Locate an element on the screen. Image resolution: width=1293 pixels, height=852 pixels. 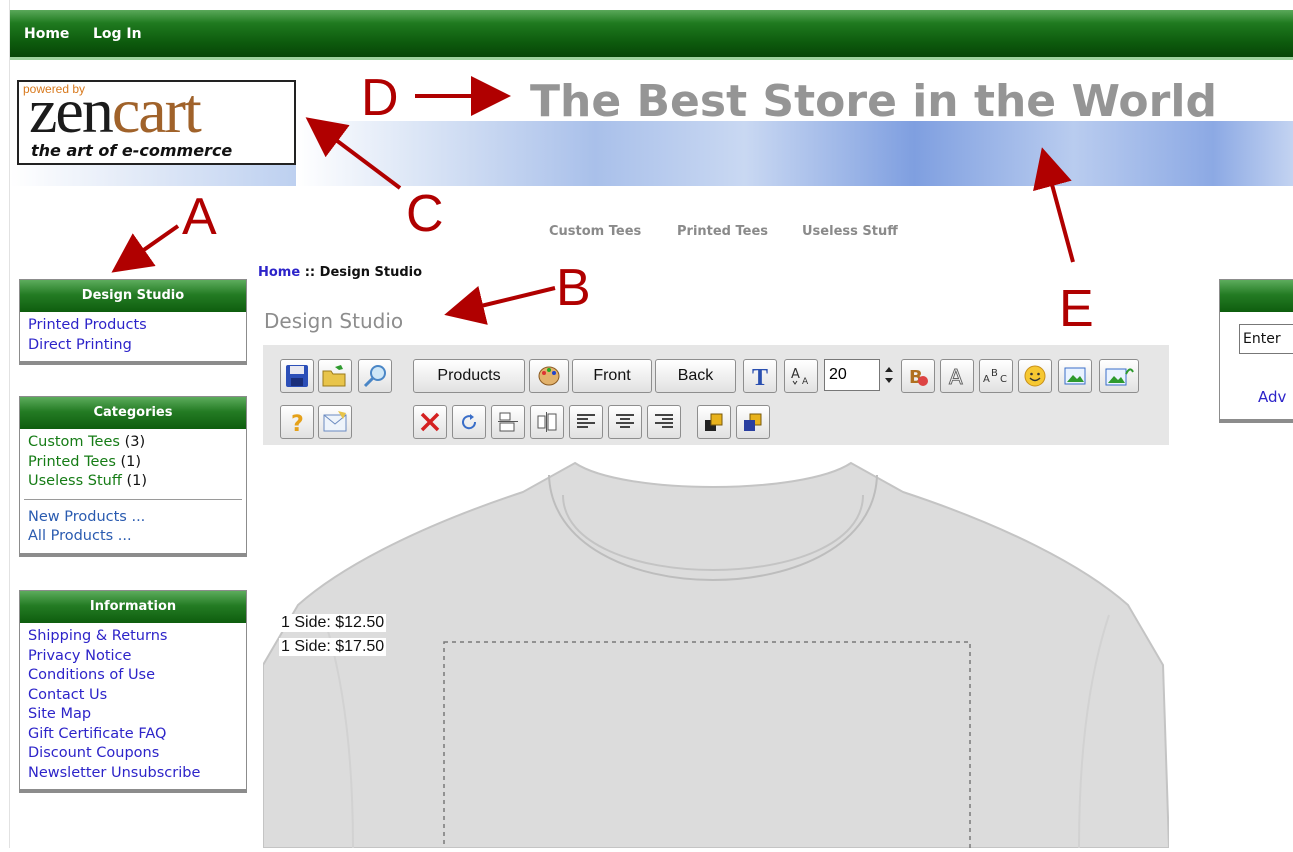
search-input: Enter is located at coordinates (1266, 339).